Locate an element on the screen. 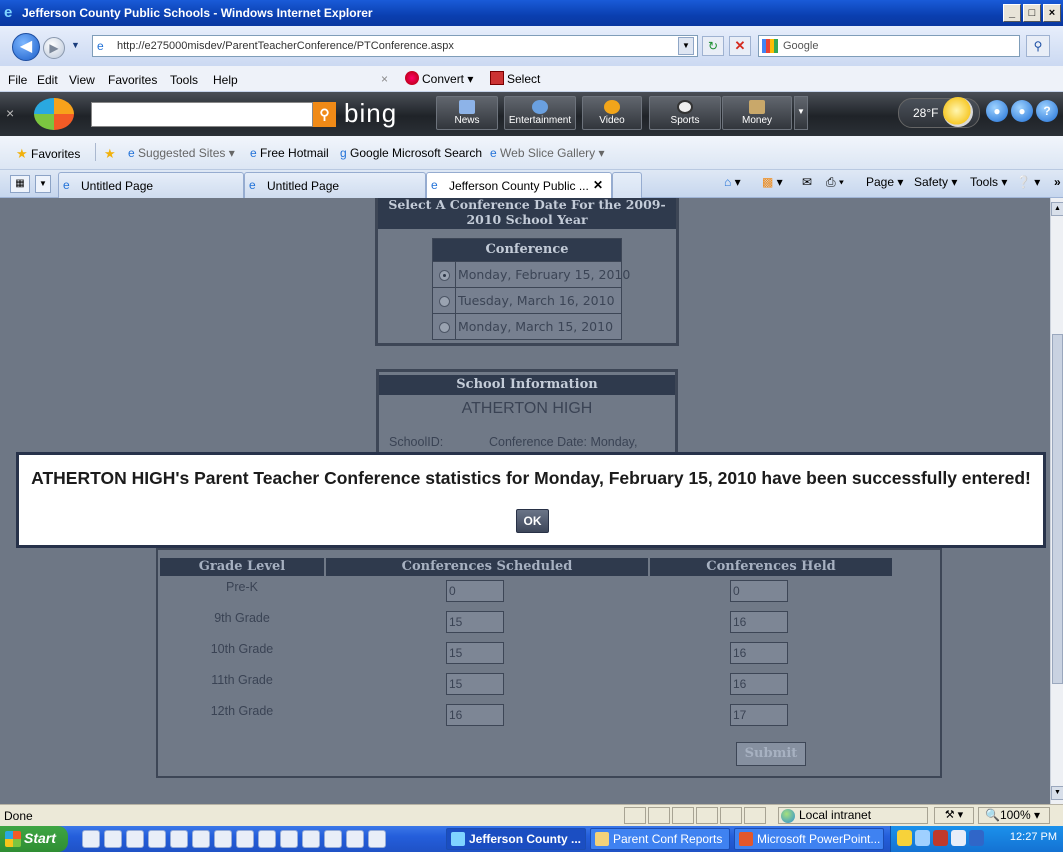 Image resolution: width=1063 pixels, height=852 pixels. help-icon: ? is located at coordinates (1047, 111).